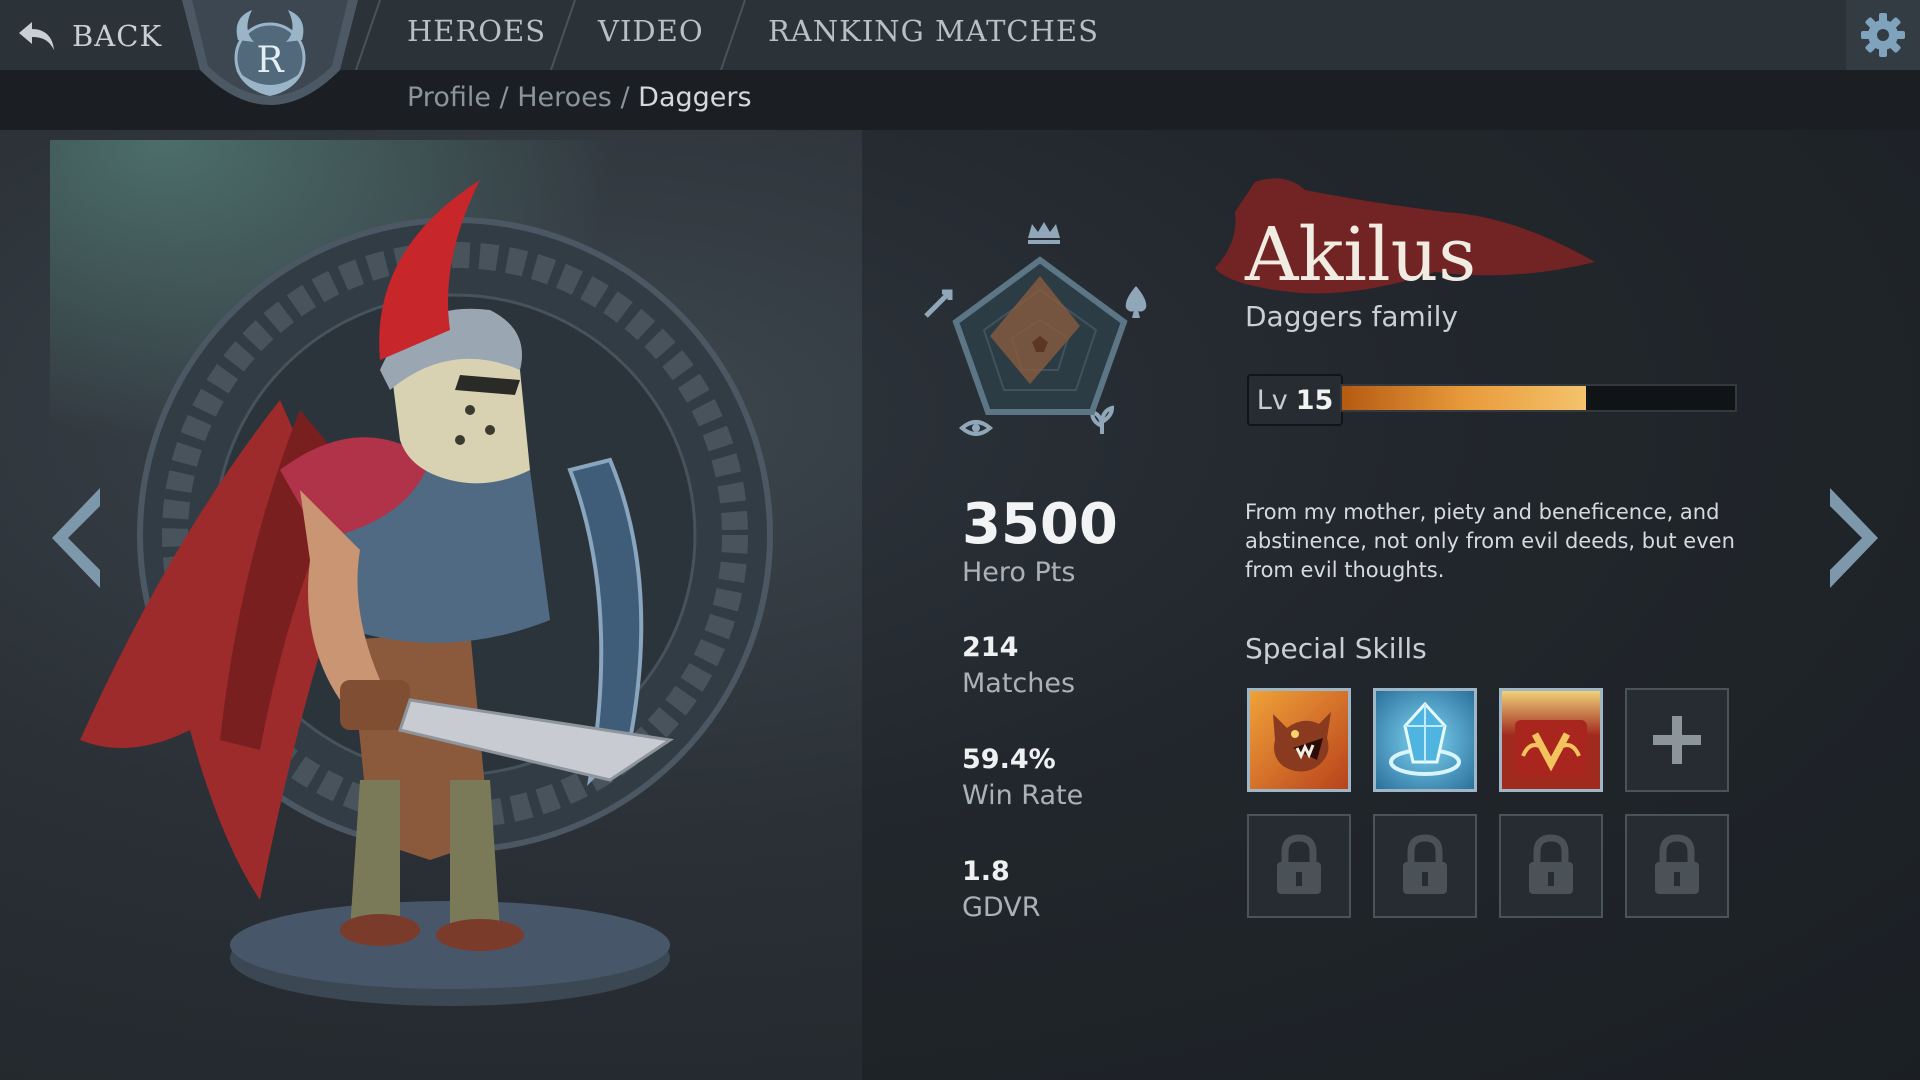 This screenshot has width=1920, height=1080. What do you see at coordinates (1551, 748) in the screenshot?
I see `laurel-v-icon` at bounding box center [1551, 748].